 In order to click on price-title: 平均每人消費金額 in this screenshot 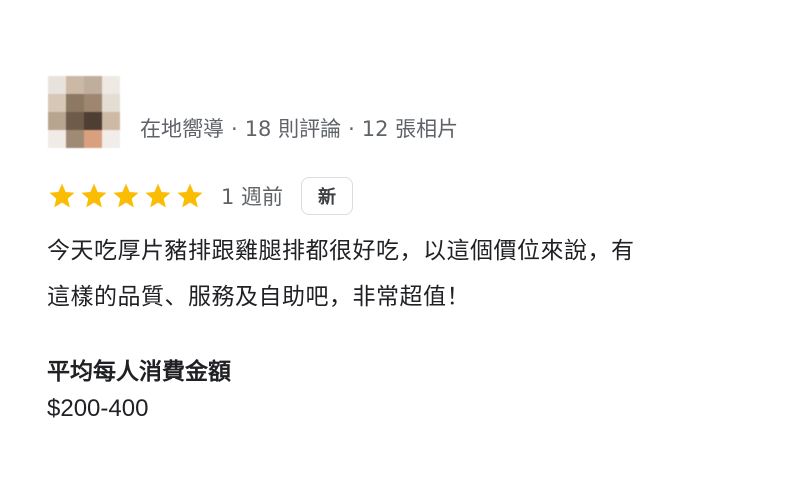, I will do `click(139, 372)`.